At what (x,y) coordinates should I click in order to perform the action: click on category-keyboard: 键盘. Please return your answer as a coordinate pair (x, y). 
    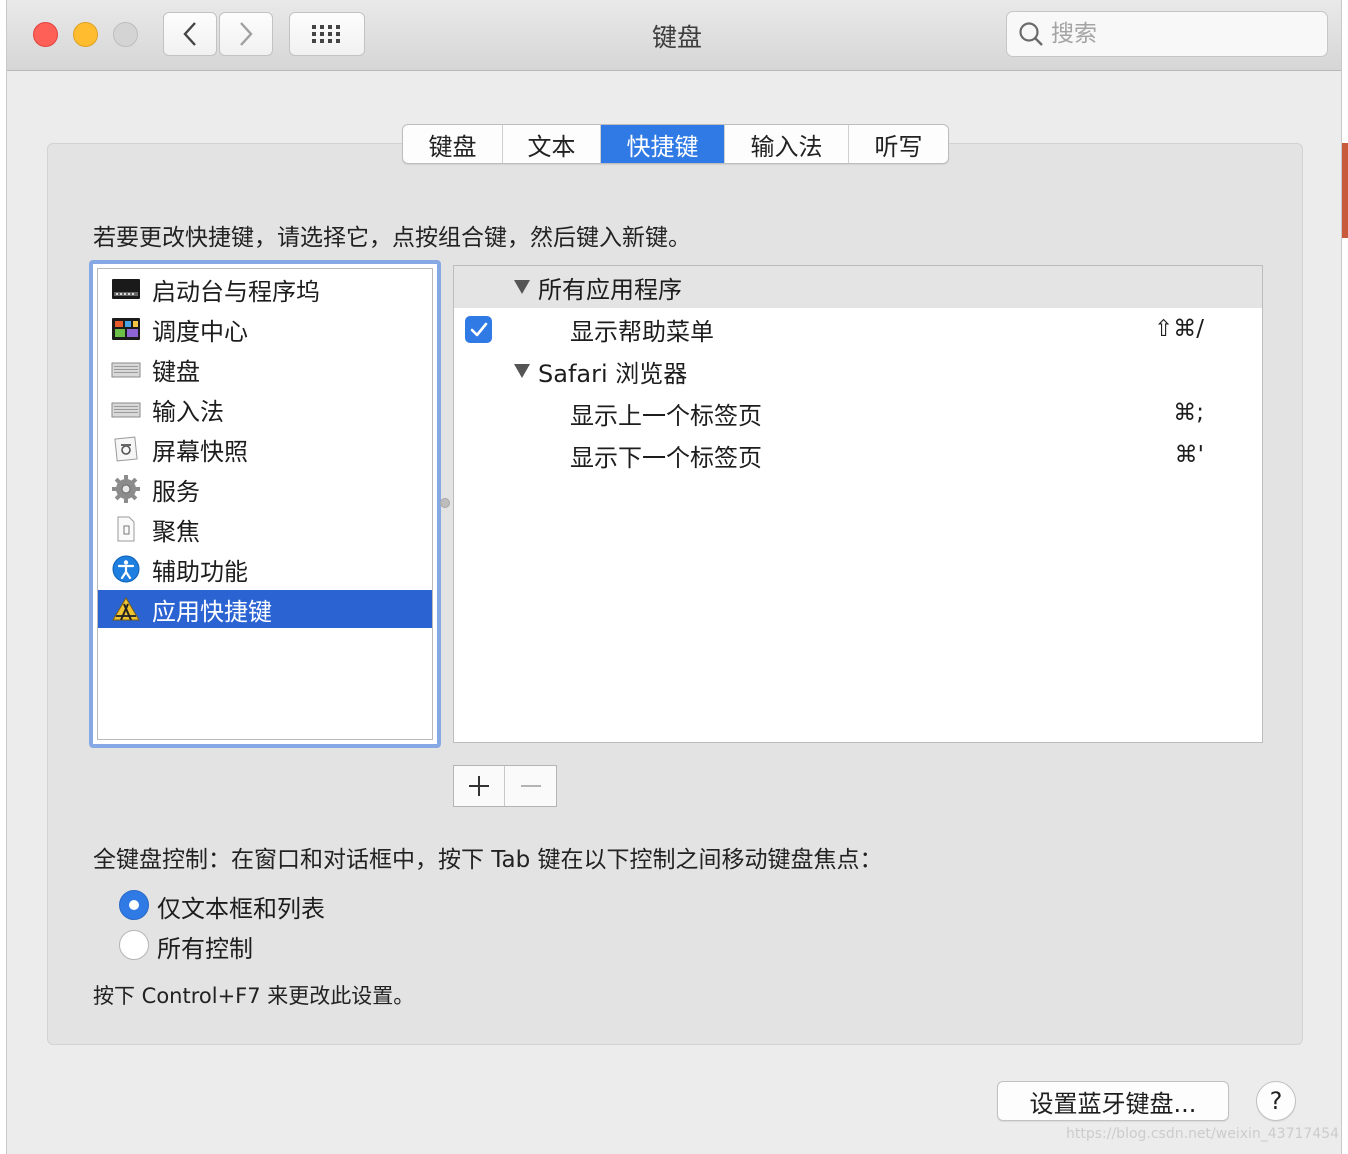
    Looking at the image, I should click on (265, 369).